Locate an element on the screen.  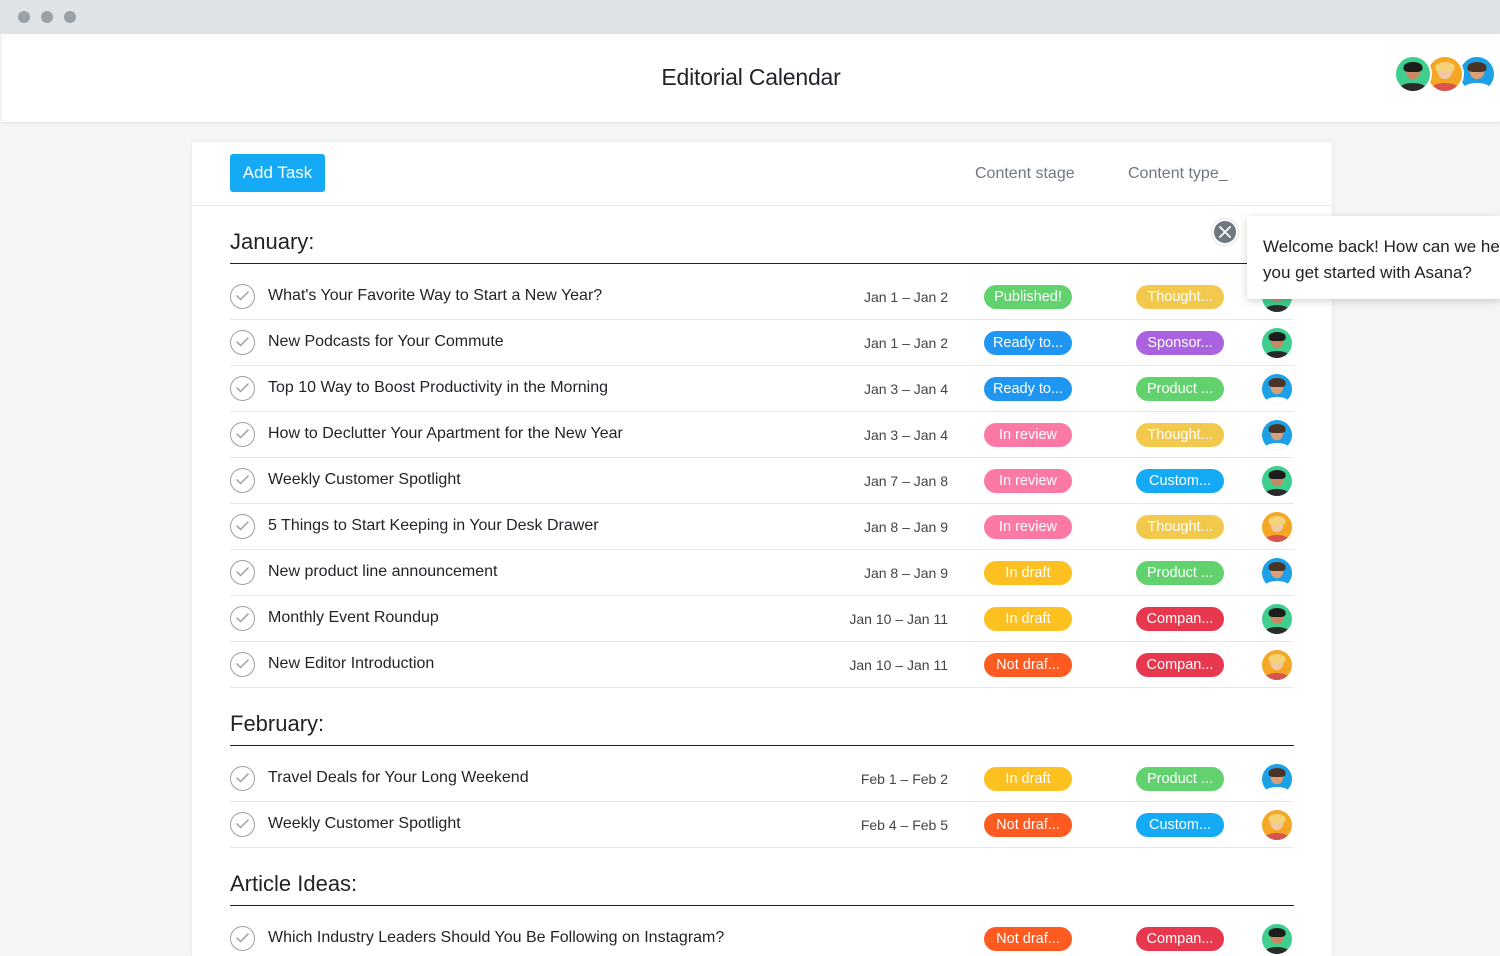
project-members is located at coordinates (1446, 75).